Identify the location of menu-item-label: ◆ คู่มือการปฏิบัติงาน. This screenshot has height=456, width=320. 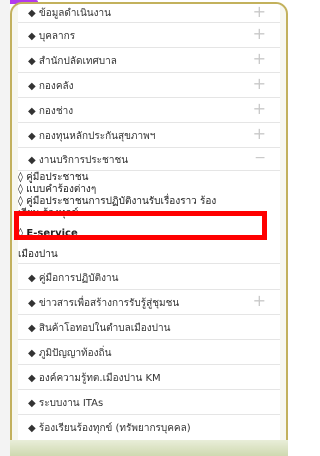
(73, 278).